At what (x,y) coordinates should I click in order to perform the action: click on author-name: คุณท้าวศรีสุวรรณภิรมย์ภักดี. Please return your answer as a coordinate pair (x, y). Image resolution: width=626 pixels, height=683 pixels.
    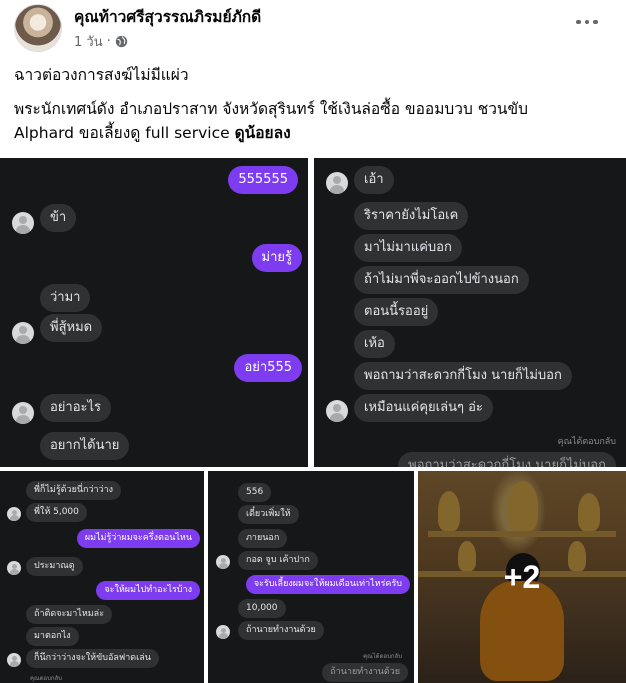
    Looking at the image, I should click on (167, 16).